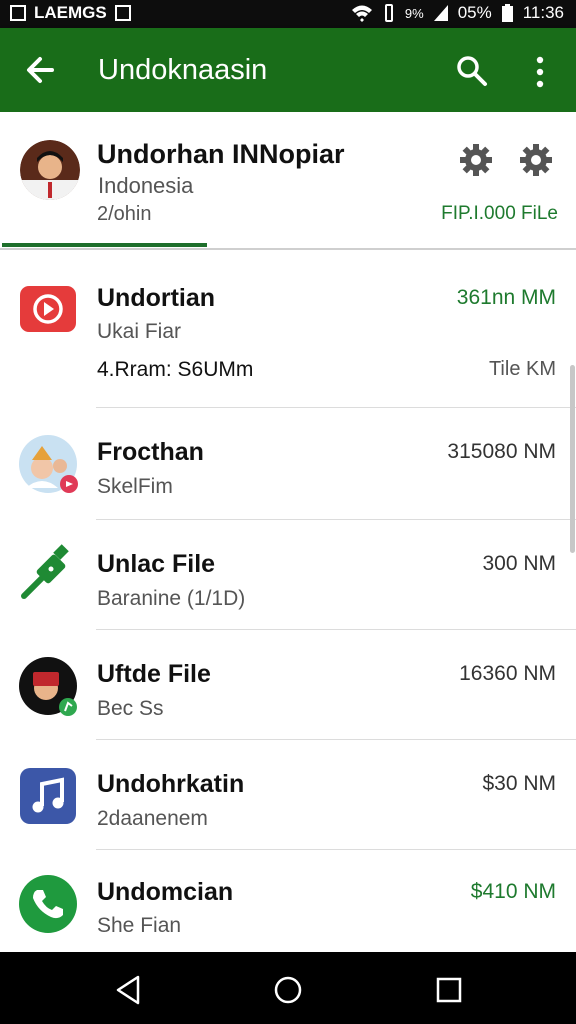  I want to click on item-size: 361nn MM, so click(506, 297).